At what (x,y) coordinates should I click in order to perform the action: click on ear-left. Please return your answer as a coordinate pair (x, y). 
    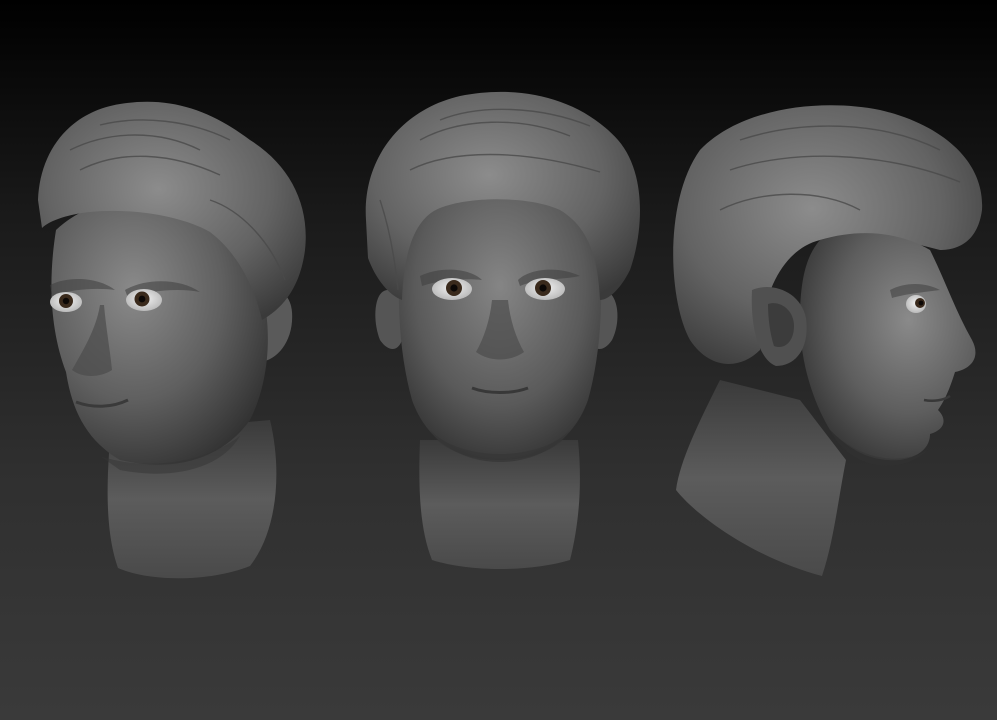
    Looking at the image, I should click on (388, 319).